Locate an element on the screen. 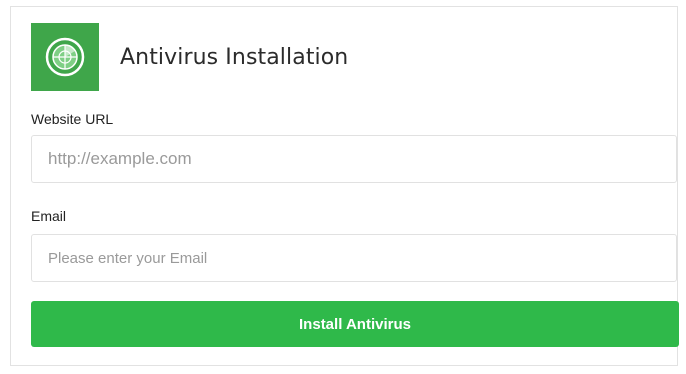 This screenshot has height=374, width=686. radar-shield-icon is located at coordinates (65, 57).